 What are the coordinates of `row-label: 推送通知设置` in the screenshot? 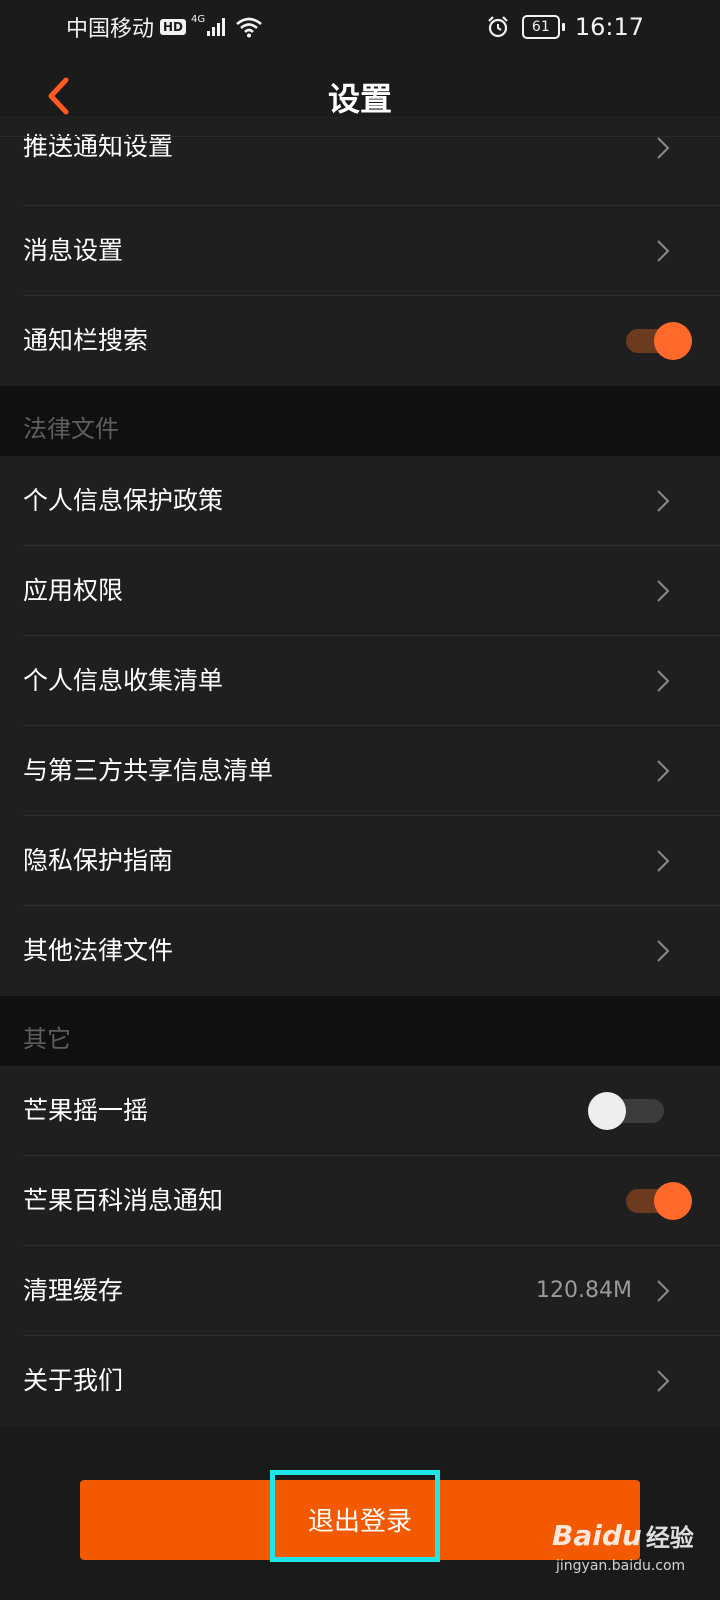 It's located at (98, 146).